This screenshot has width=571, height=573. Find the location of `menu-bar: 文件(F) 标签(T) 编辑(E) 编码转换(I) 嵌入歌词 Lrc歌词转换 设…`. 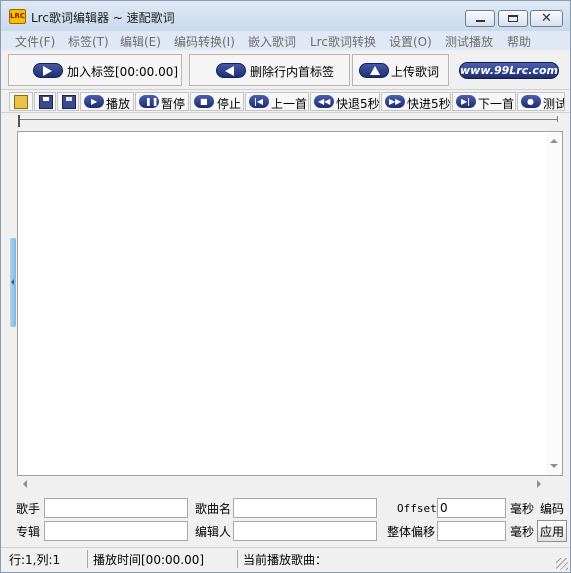

menu-bar: 文件(F) 标签(T) 编辑(E) 编码转换(I) 嵌入歌词 Lrc歌词转换 设… is located at coordinates (285, 40).